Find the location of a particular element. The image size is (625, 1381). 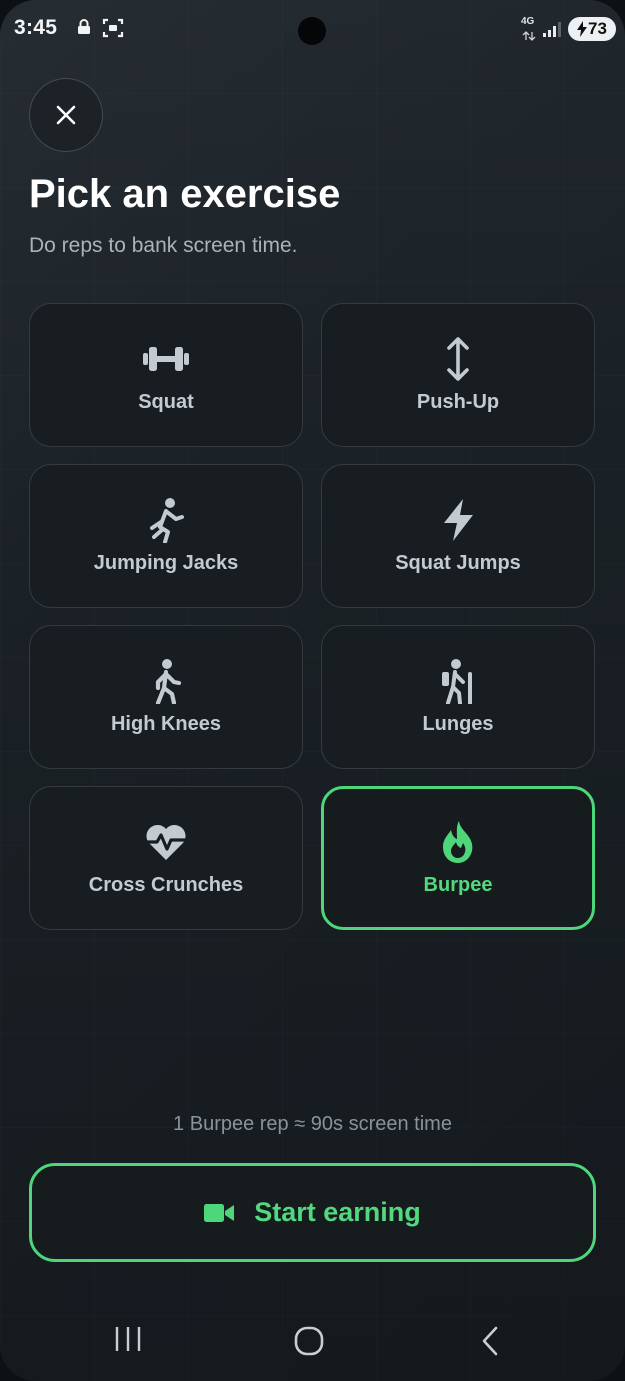

recent-apps-icon is located at coordinates (128, 1339).